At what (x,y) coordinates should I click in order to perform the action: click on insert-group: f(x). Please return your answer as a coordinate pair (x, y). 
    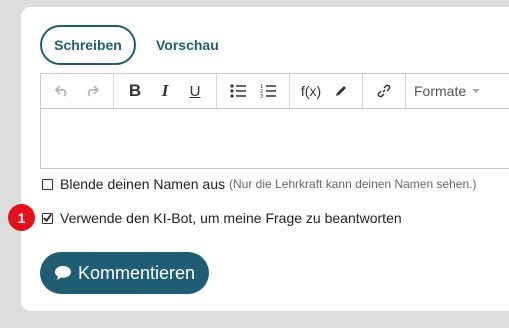
    Looking at the image, I should click on (326, 91).